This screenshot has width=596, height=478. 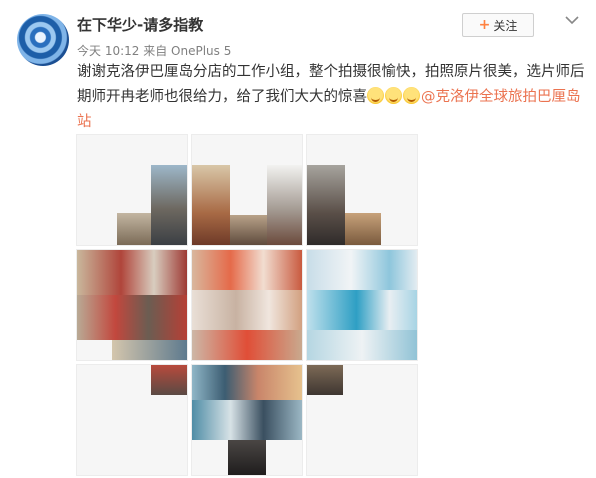 What do you see at coordinates (140, 24) in the screenshot?
I see `username-link: 在下华少-请多指教` at bounding box center [140, 24].